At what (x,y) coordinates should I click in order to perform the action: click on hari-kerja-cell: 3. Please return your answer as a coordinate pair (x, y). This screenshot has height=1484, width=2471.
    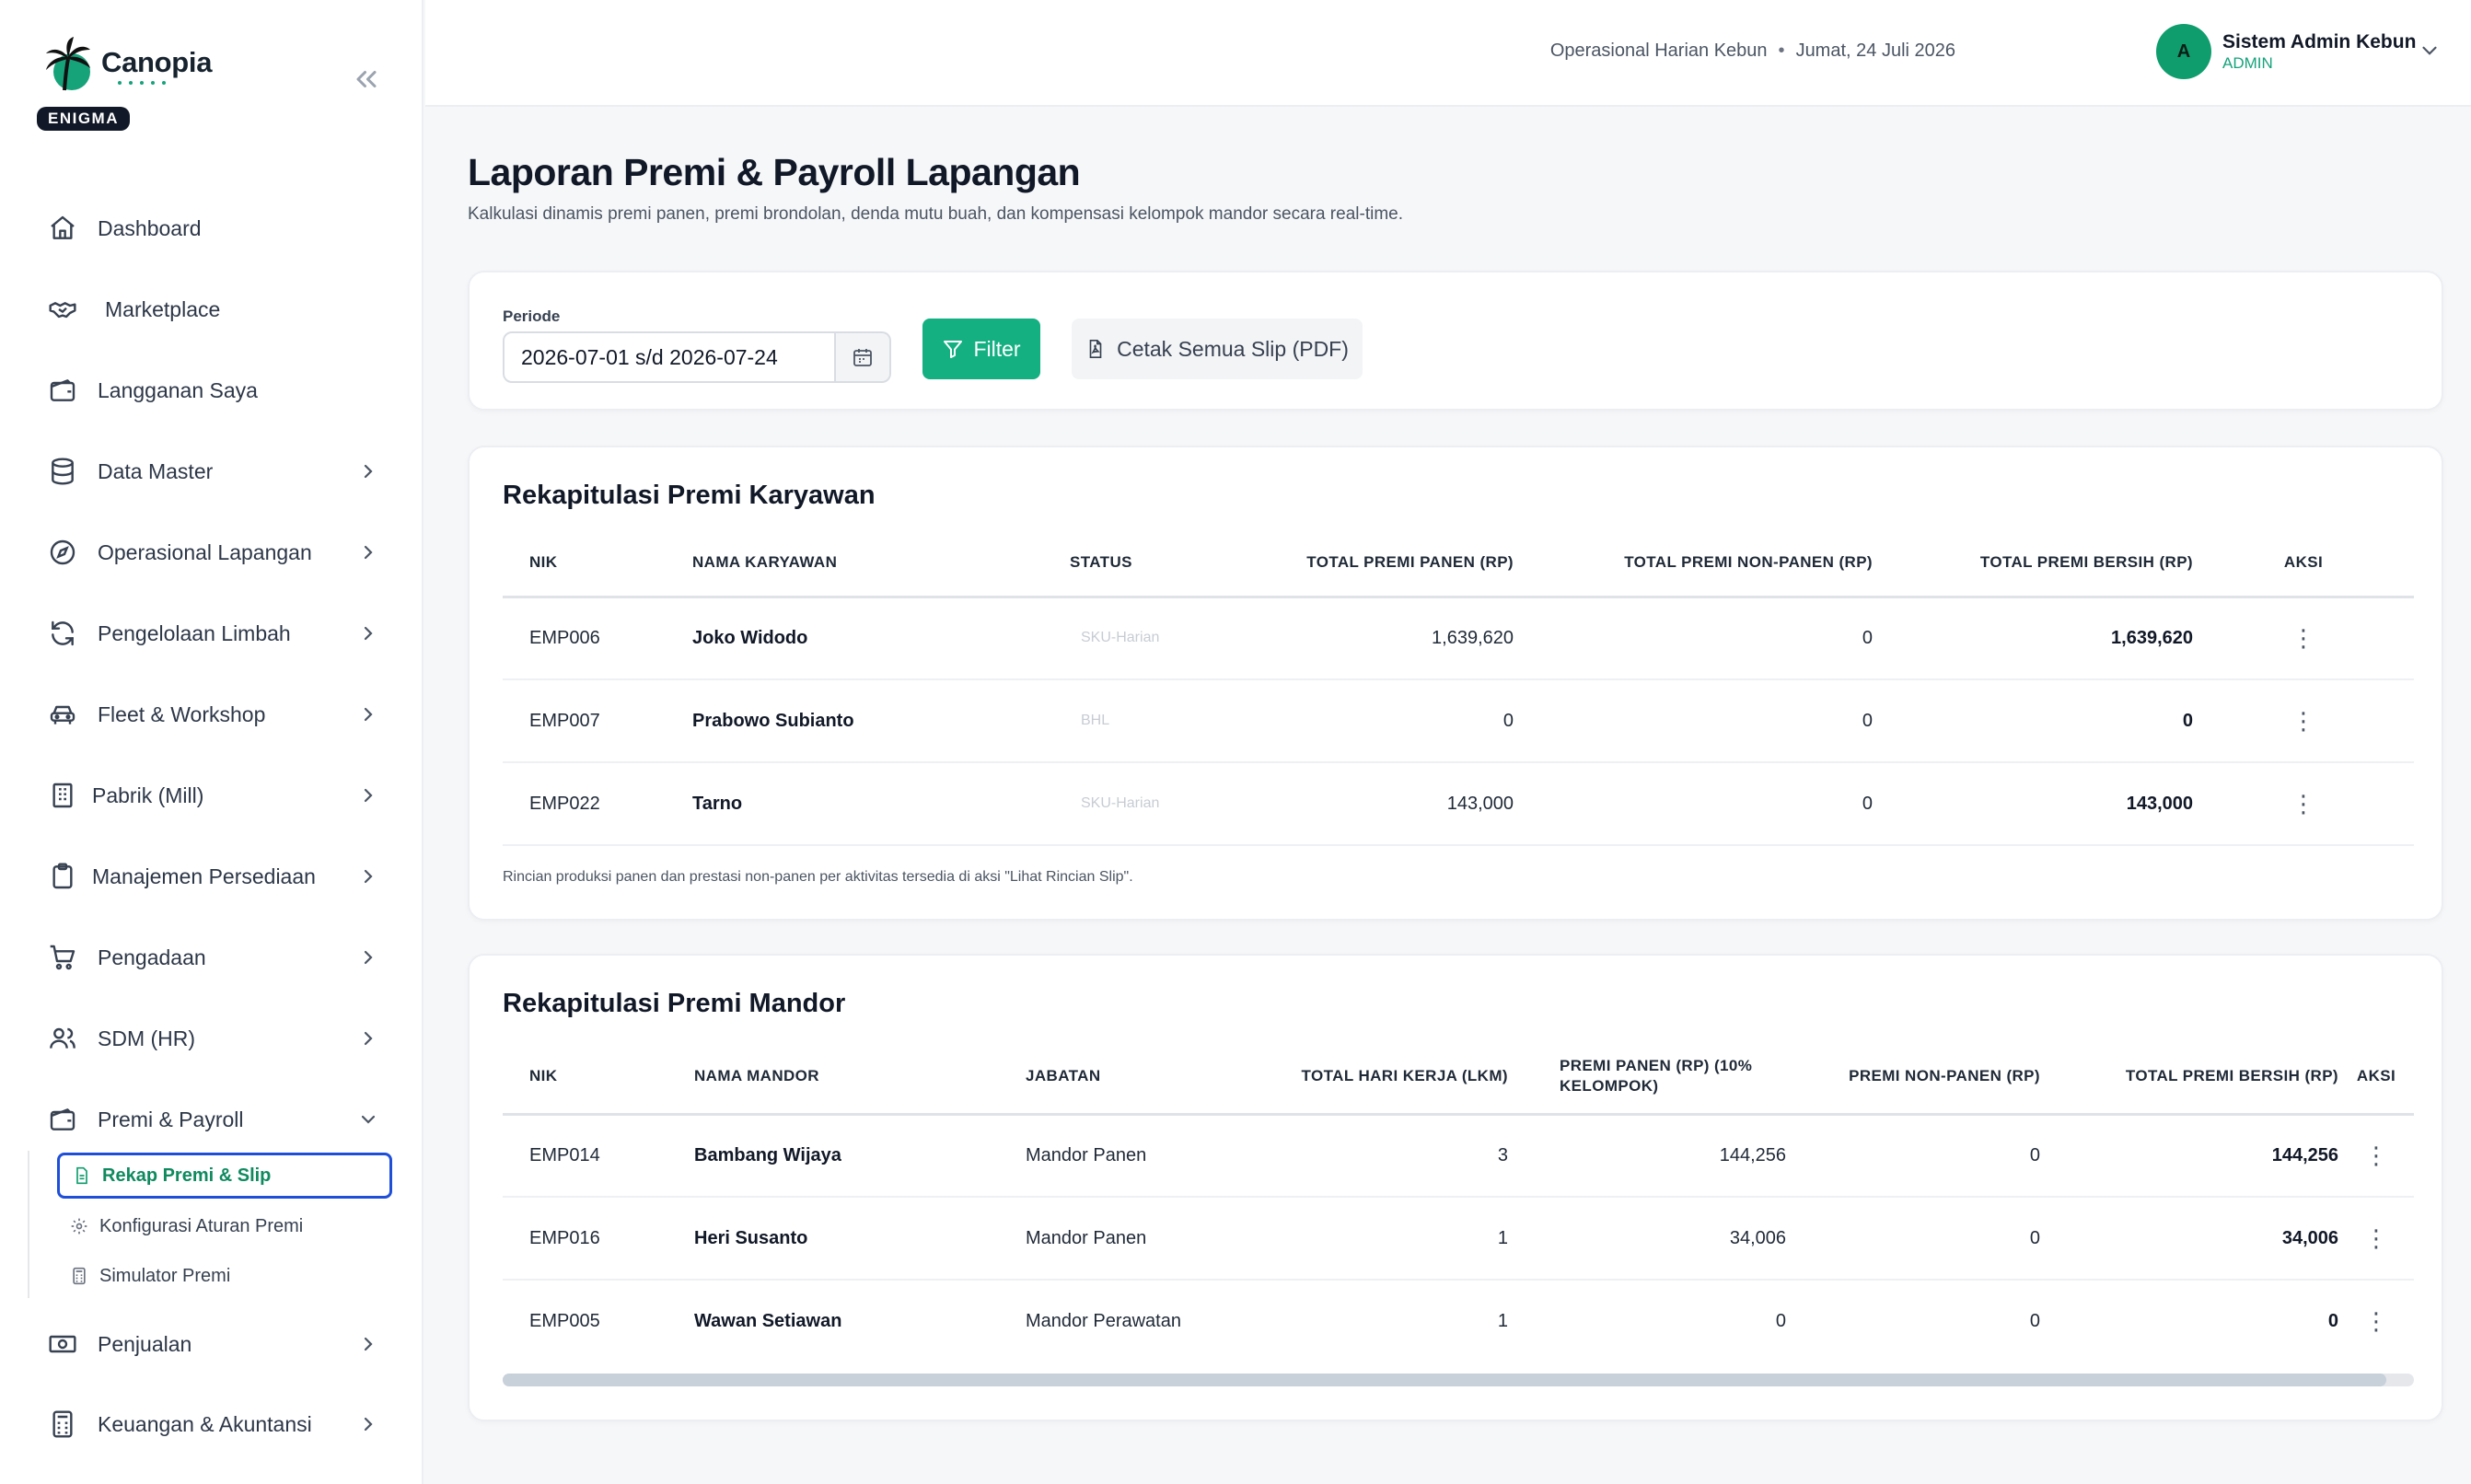
    Looking at the image, I should click on (1502, 1154).